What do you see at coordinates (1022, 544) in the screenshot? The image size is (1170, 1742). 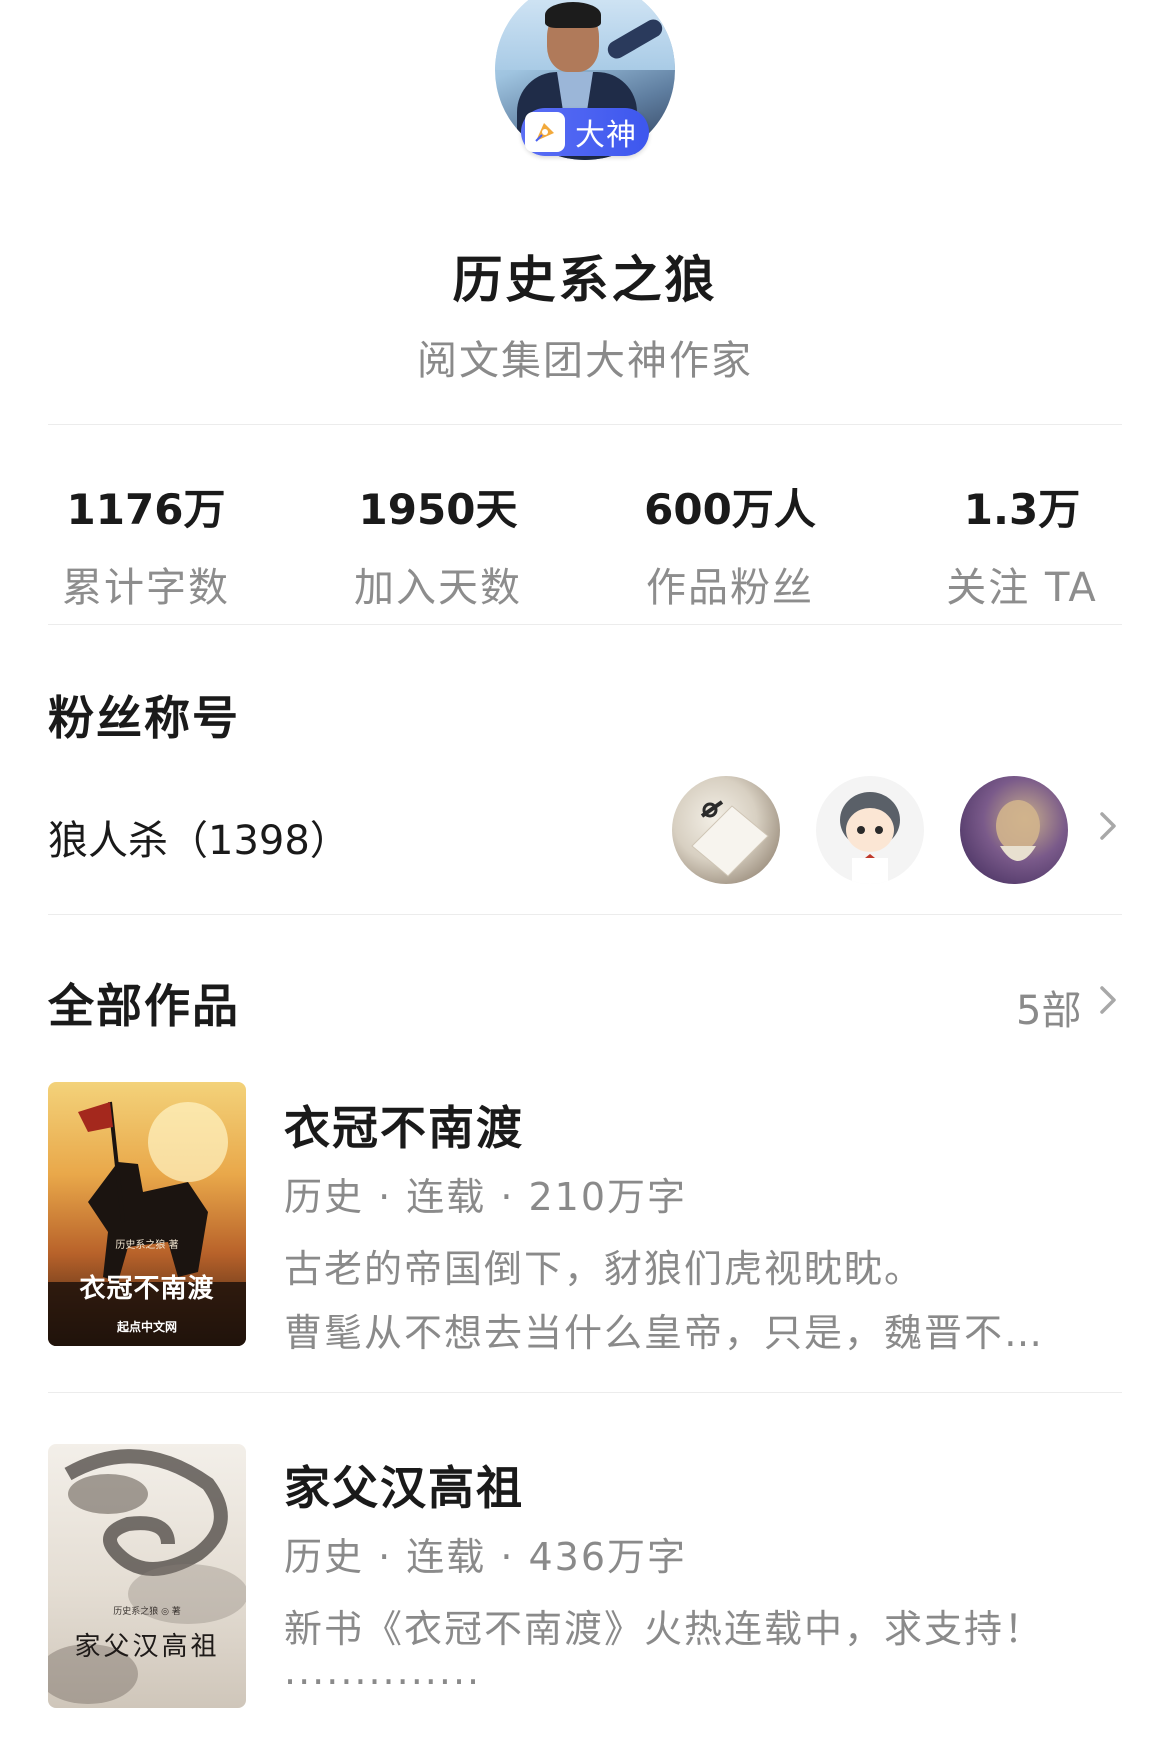 I see `stat-follow: 1.3万 关注 TA` at bounding box center [1022, 544].